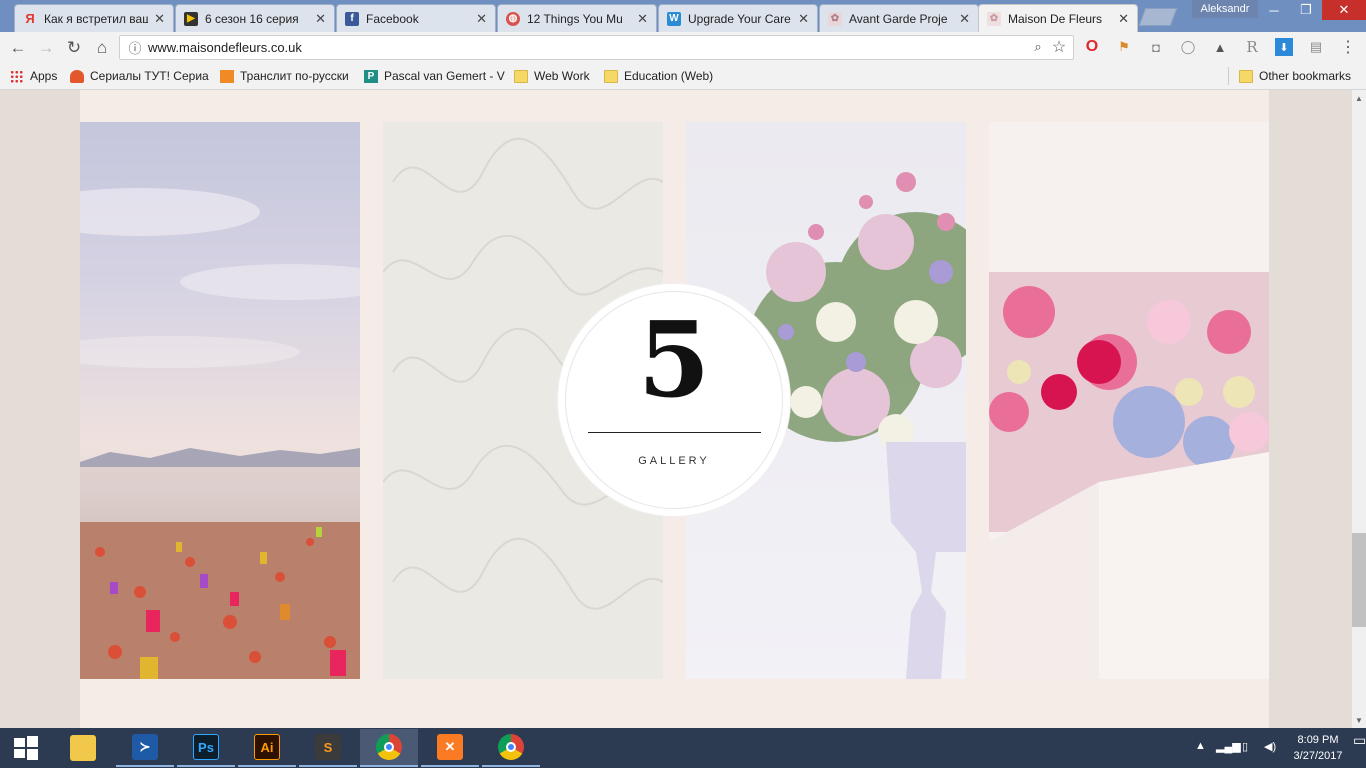 The height and width of the screenshot is (768, 1366). What do you see at coordinates (1270, 746) in the screenshot?
I see `volume-icon: ◀)` at bounding box center [1270, 746].